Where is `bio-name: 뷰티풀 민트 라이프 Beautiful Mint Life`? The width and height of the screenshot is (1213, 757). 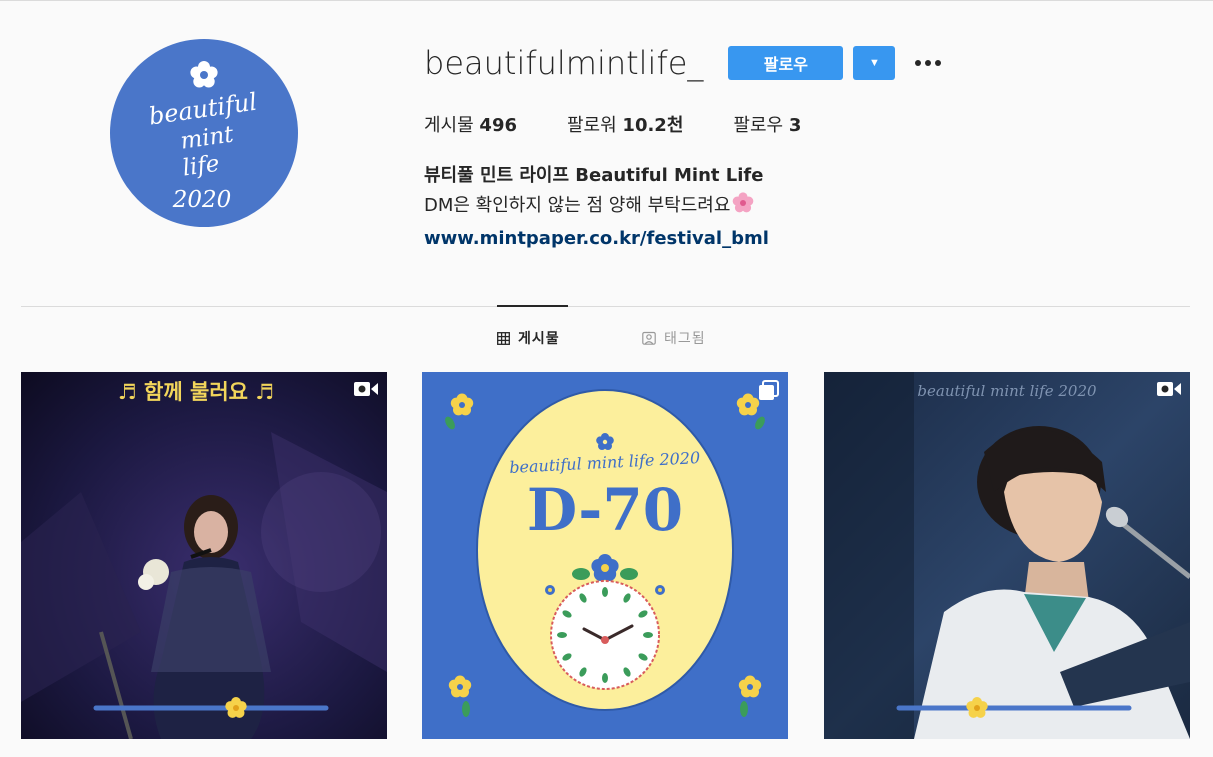 bio-name: 뷰티풀 민트 라이프 Beautiful Mint Life is located at coordinates (594, 175).